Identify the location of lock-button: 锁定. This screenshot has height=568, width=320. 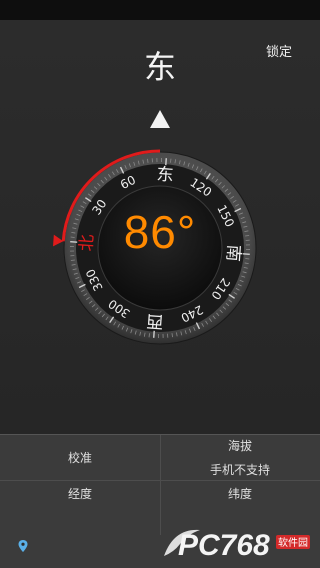
(279, 50).